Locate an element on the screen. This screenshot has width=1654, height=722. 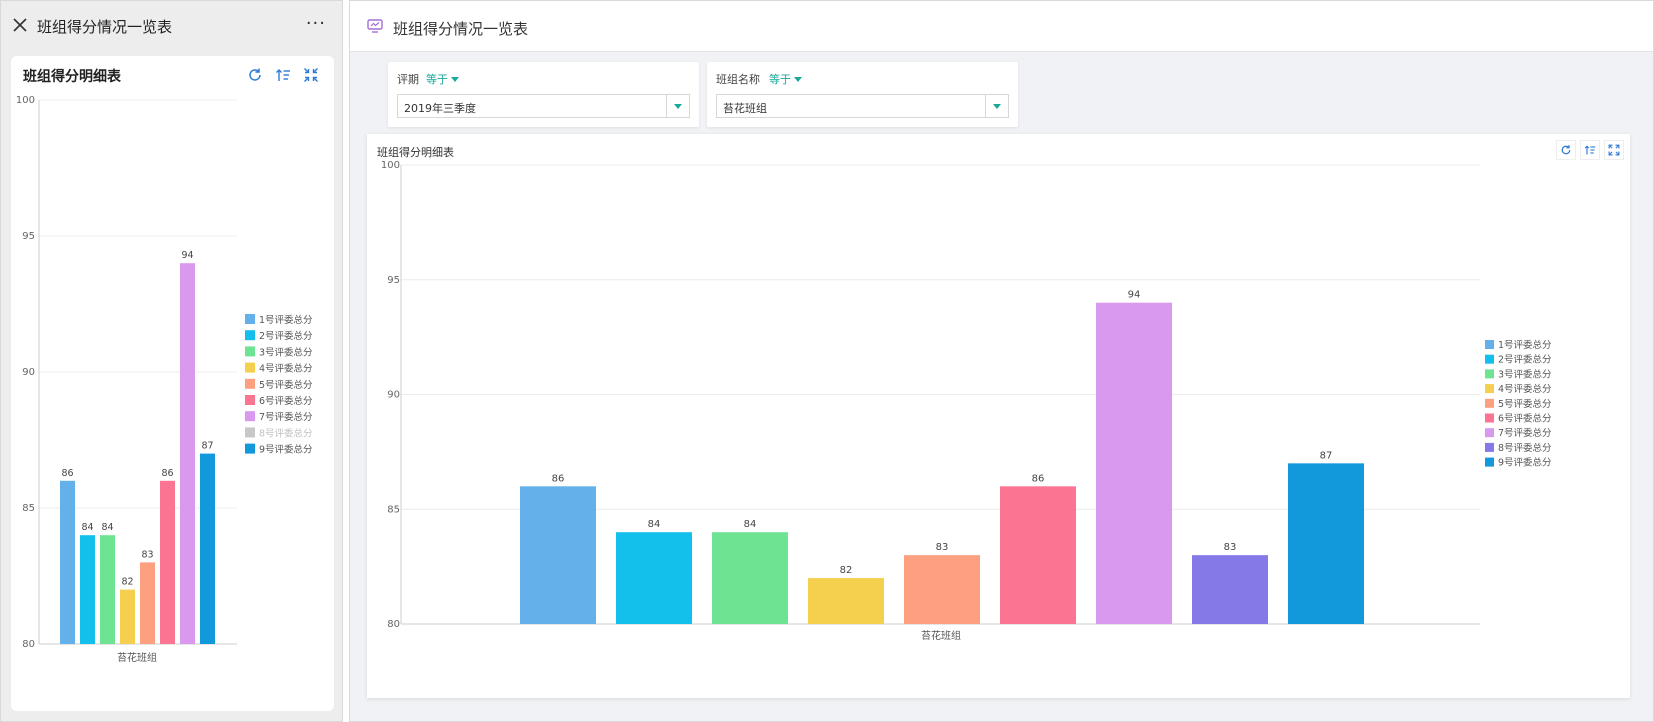
chart-card-title: 班组得分明细表 is located at coordinates (415, 152).